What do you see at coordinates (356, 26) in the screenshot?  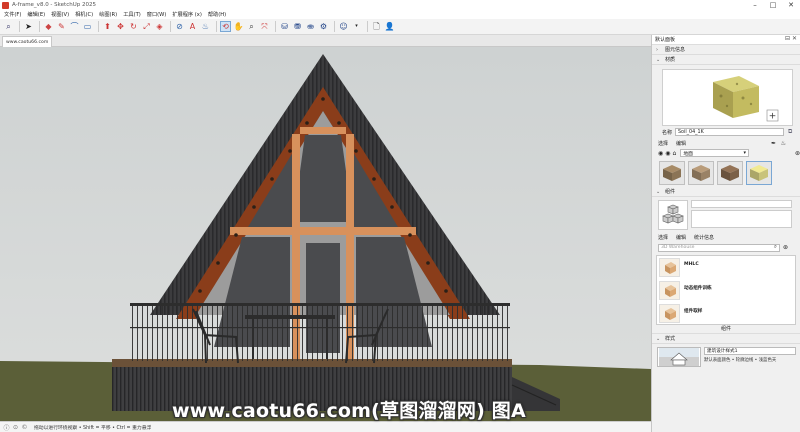 I see `chevron-down-icon: ▾` at bounding box center [356, 26].